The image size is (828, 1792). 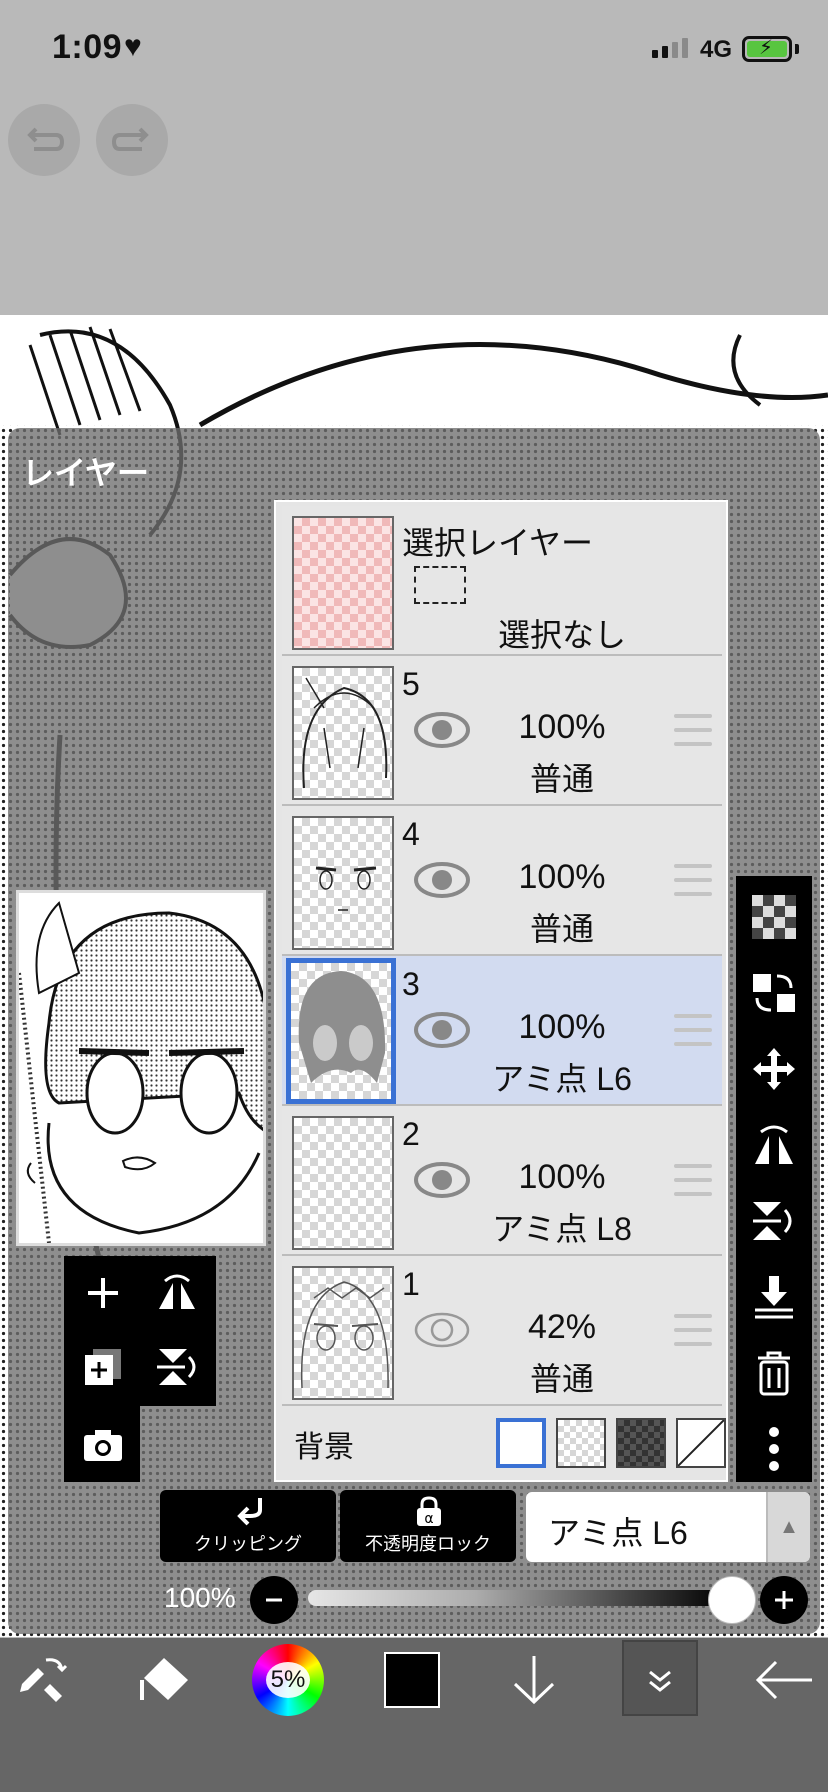 I want to click on undo-button, so click(x=44, y=140).